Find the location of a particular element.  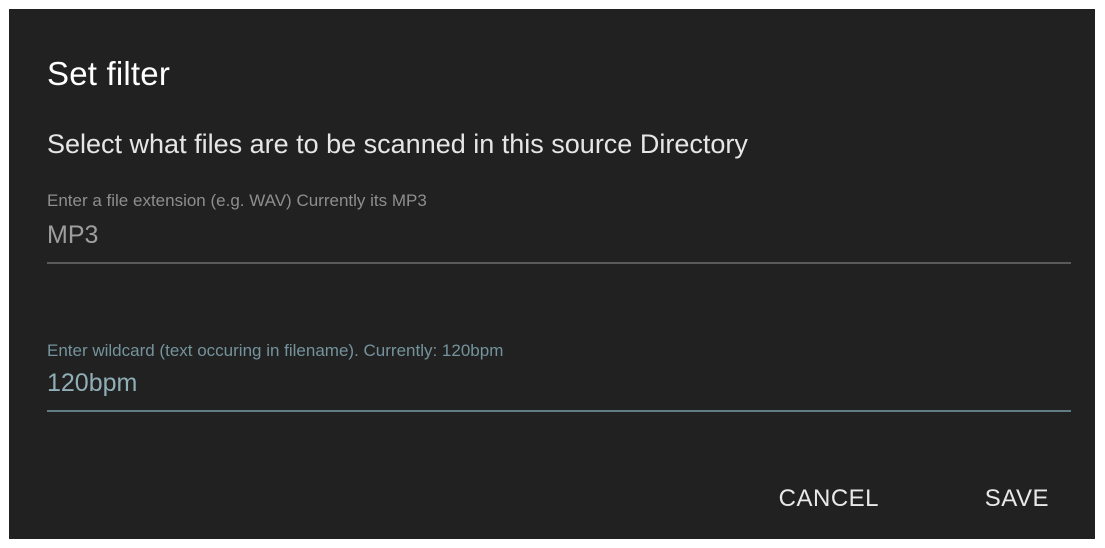

dialog-title: Set filter is located at coordinates (109, 73).